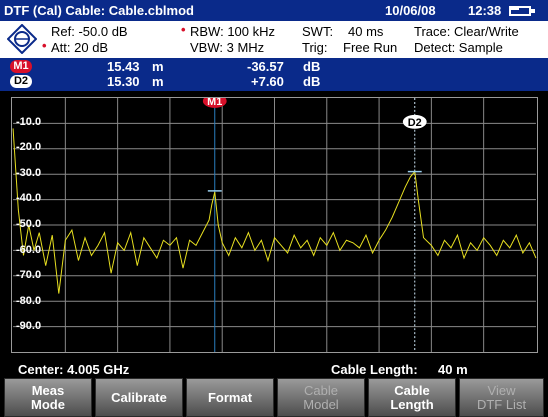  Describe the element at coordinates (29, 249) in the screenshot. I see `y-axis-tick-label: -60.0` at that location.